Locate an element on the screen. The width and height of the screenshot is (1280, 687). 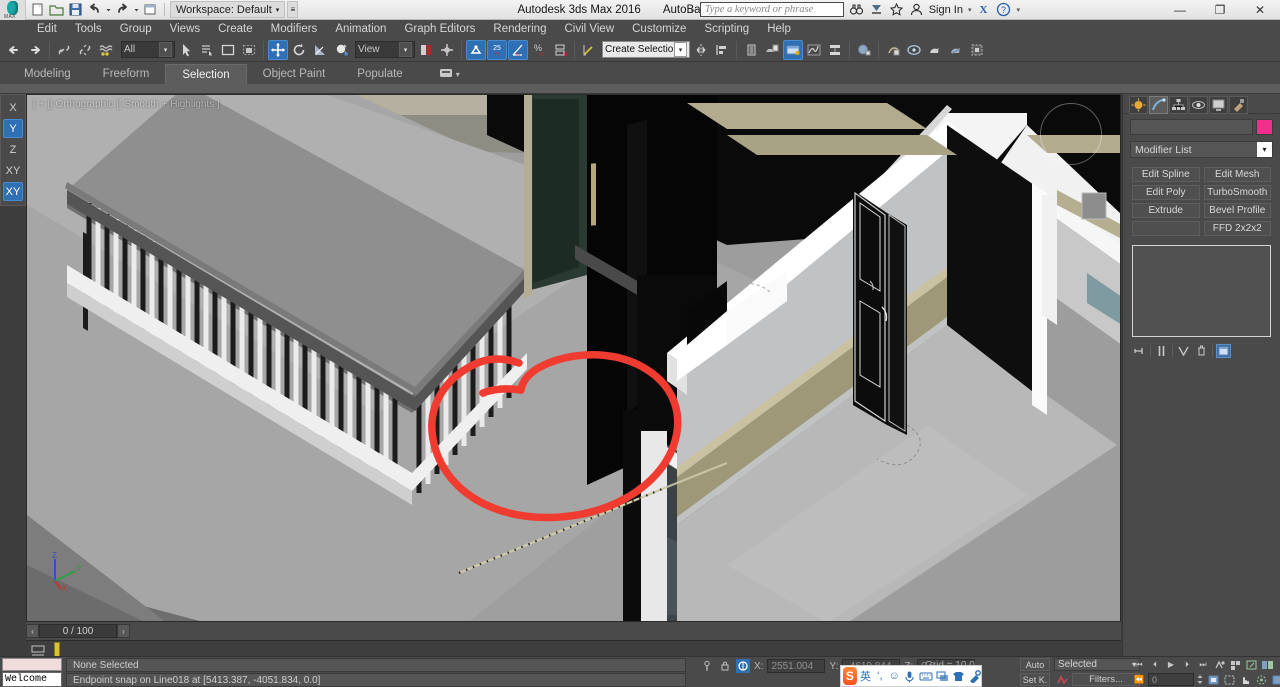
sogou-ime-toolbar: S 英 ‘, ☺ is located at coordinates (911, 676).